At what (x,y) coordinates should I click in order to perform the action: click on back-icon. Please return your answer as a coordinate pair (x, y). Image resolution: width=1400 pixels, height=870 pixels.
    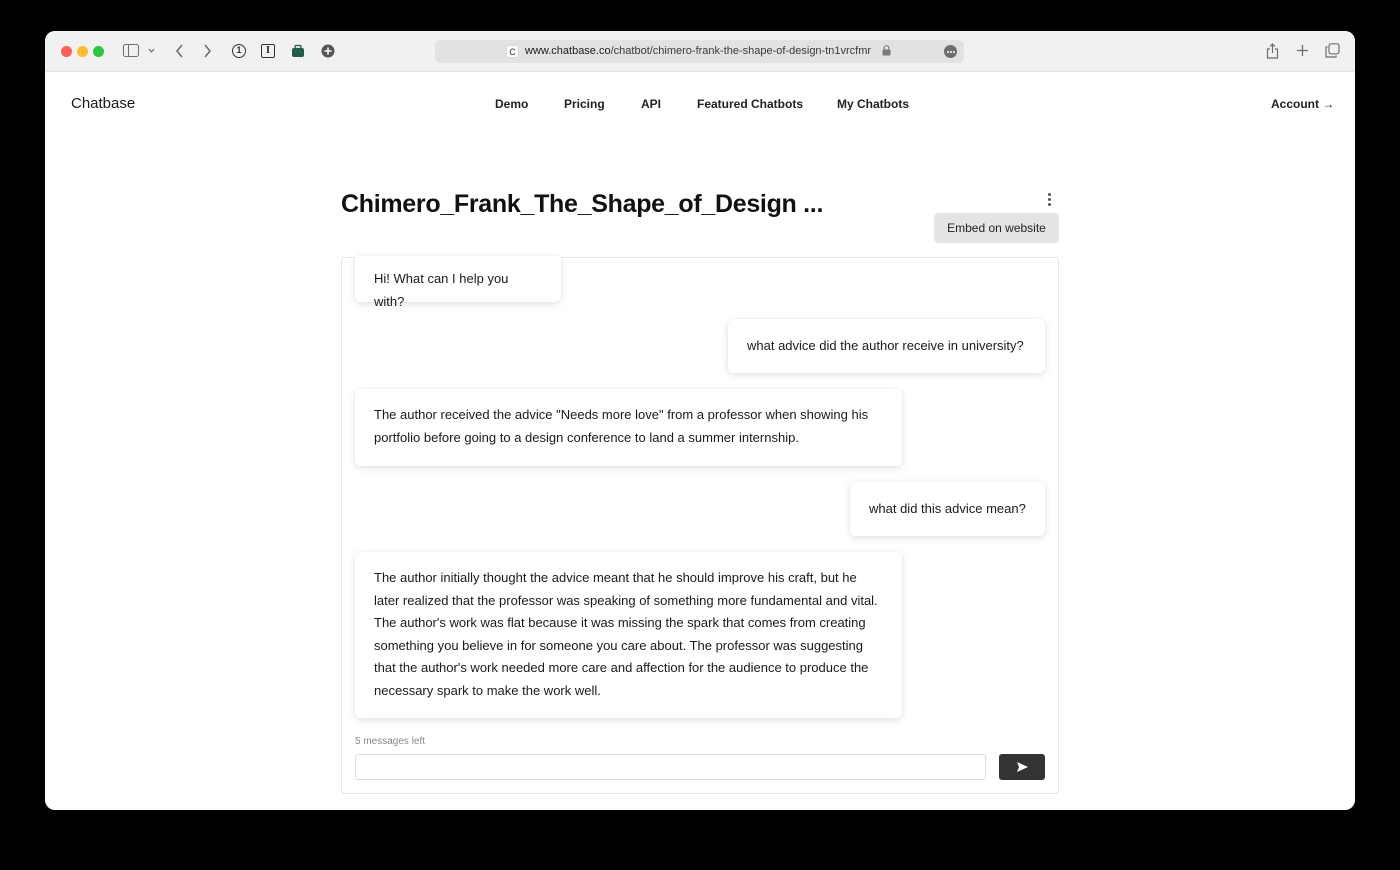
    Looking at the image, I should click on (179, 51).